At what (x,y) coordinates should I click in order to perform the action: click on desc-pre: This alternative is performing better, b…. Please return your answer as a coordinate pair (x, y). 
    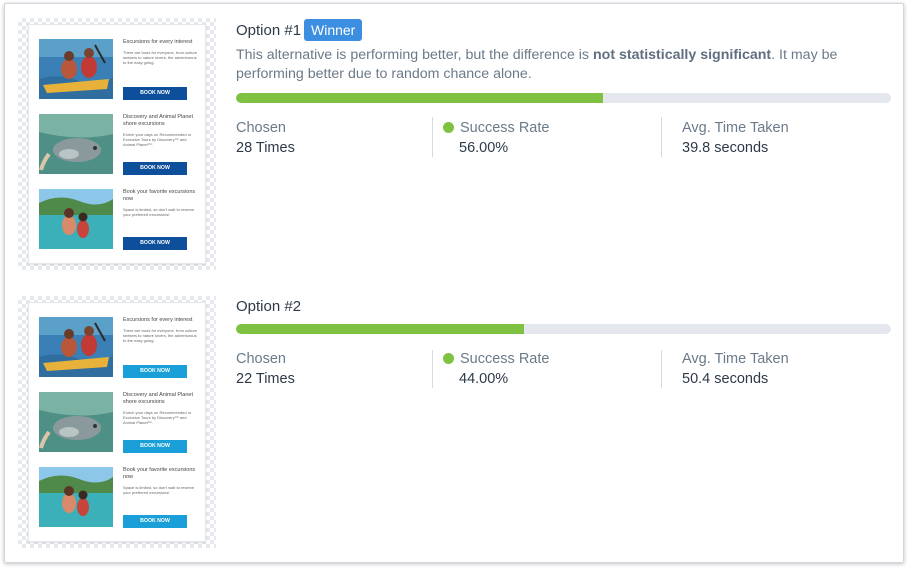
    Looking at the image, I should click on (414, 55).